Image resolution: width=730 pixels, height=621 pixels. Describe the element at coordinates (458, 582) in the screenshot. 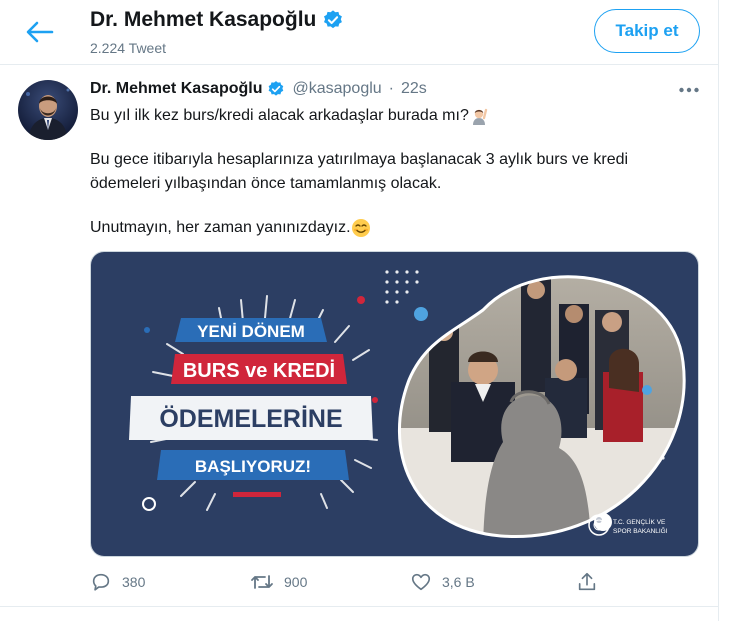

I see `like-count: 3,6 B` at that location.